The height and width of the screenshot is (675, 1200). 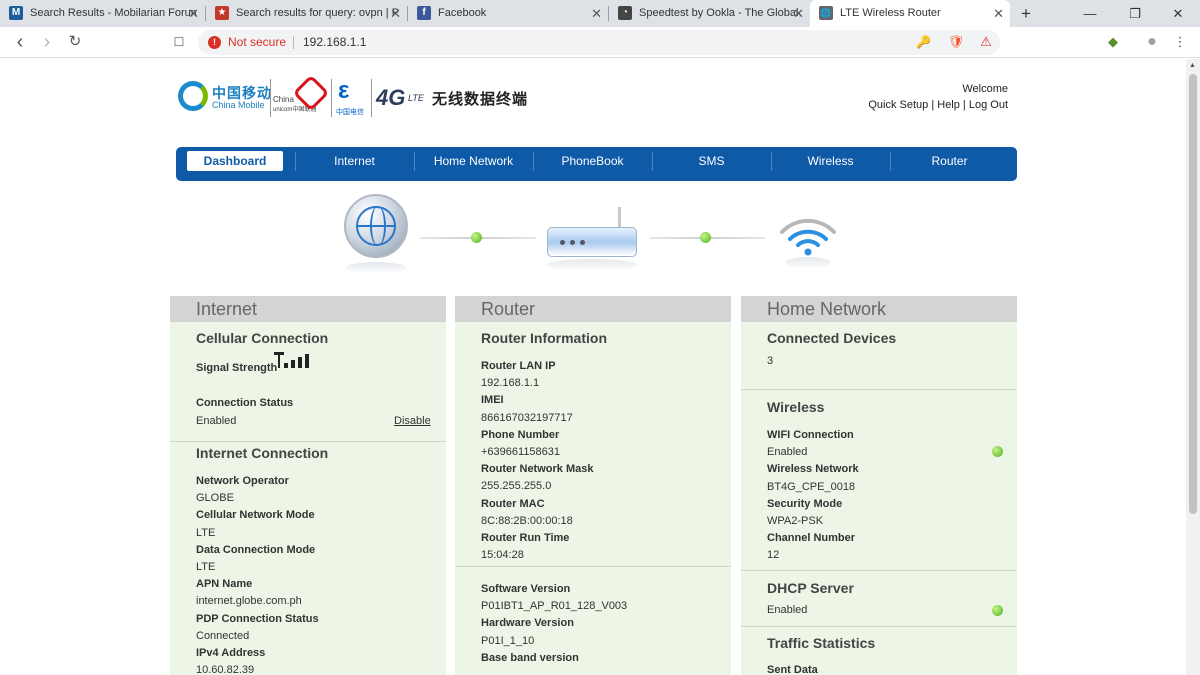 What do you see at coordinates (391, 97) in the screenshot?
I see `logo-4g-text: 4G` at bounding box center [391, 97].